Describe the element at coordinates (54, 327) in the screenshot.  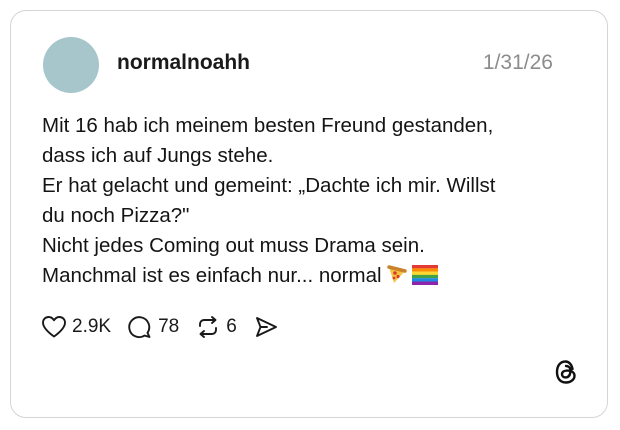
I see `heart-icon` at that location.